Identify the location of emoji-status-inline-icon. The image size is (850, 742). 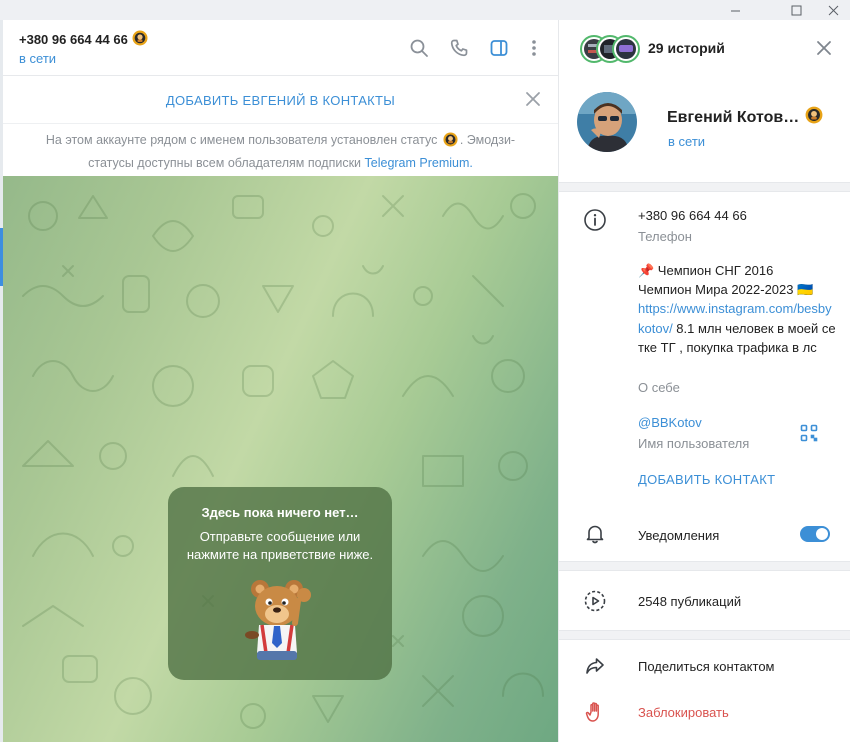
(450, 142).